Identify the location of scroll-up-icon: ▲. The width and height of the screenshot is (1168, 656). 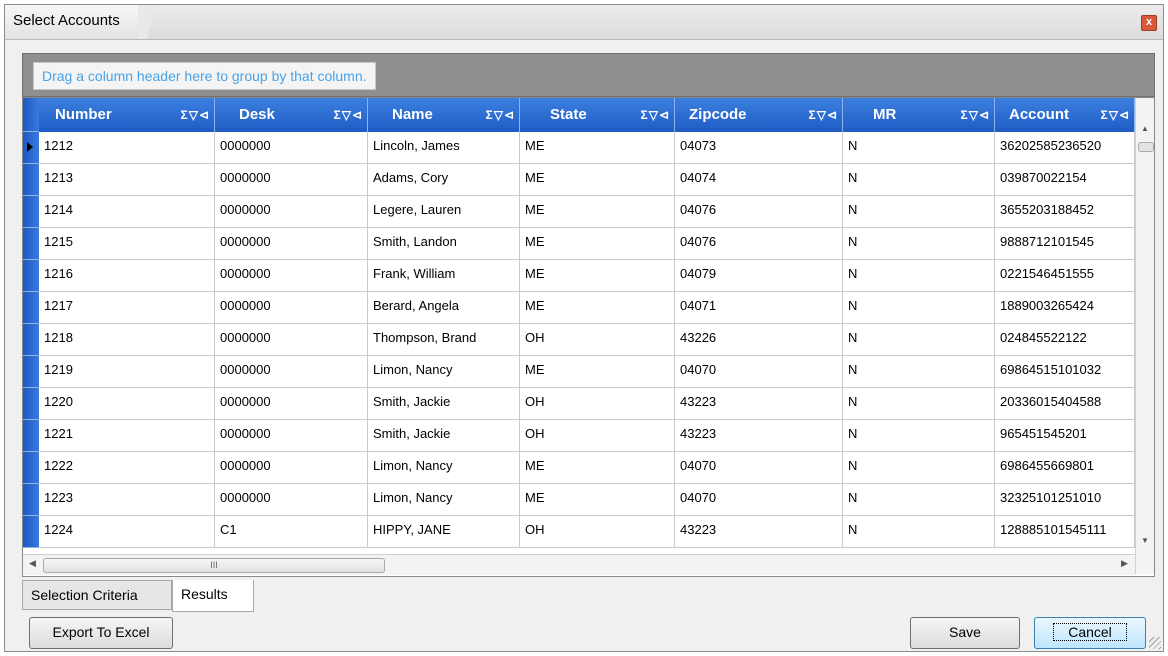
(1145, 128).